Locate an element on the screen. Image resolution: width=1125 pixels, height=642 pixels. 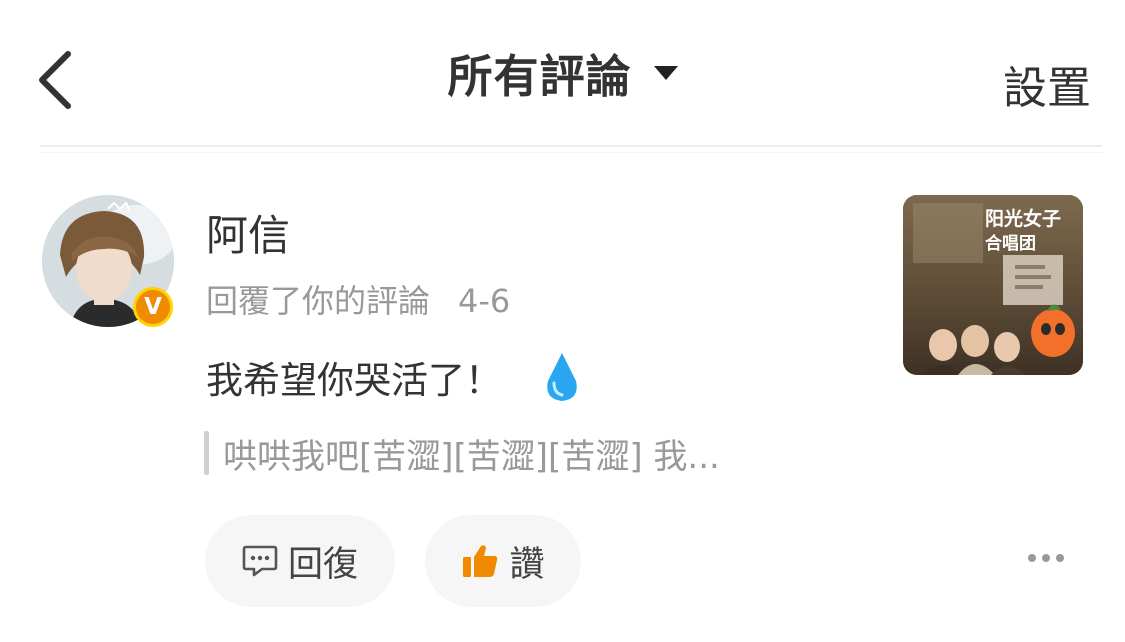
more-dots-icon is located at coordinates (1046, 558).